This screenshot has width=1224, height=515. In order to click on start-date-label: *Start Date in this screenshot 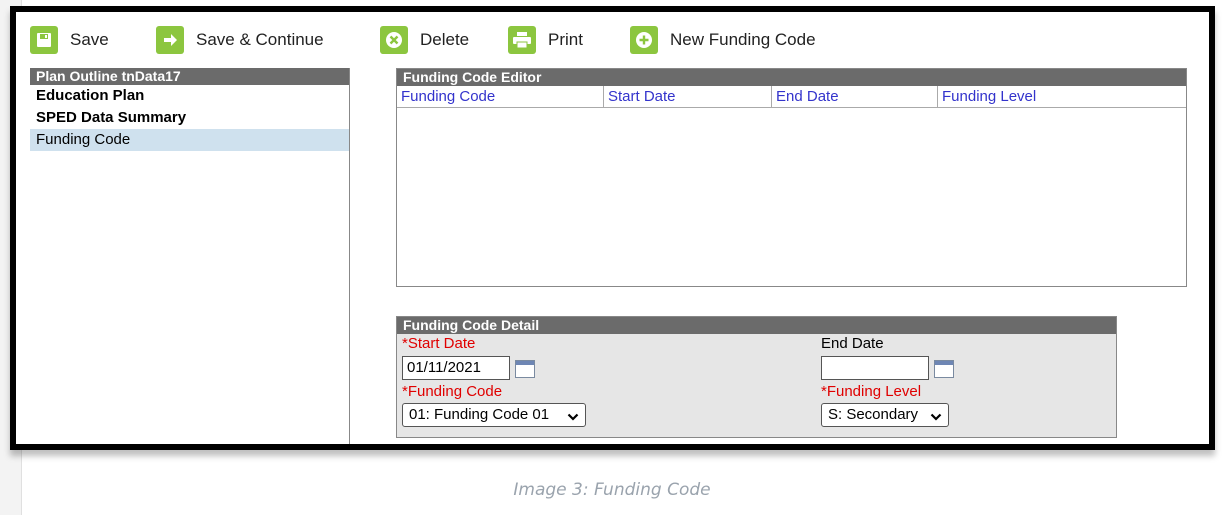, I will do `click(439, 343)`.